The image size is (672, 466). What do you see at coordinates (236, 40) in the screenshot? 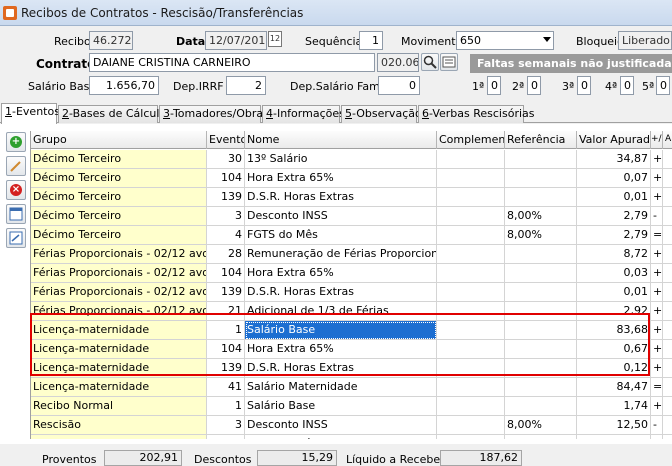
I see `data-field: 12/07/2019` at bounding box center [236, 40].